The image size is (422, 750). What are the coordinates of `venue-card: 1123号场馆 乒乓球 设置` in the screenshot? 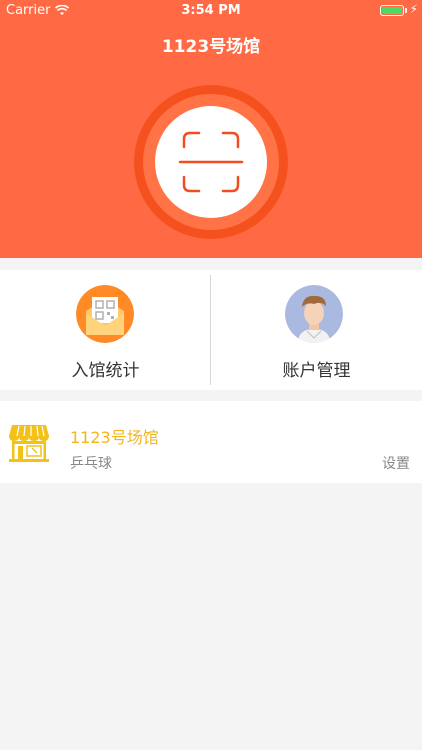 It's located at (211, 442).